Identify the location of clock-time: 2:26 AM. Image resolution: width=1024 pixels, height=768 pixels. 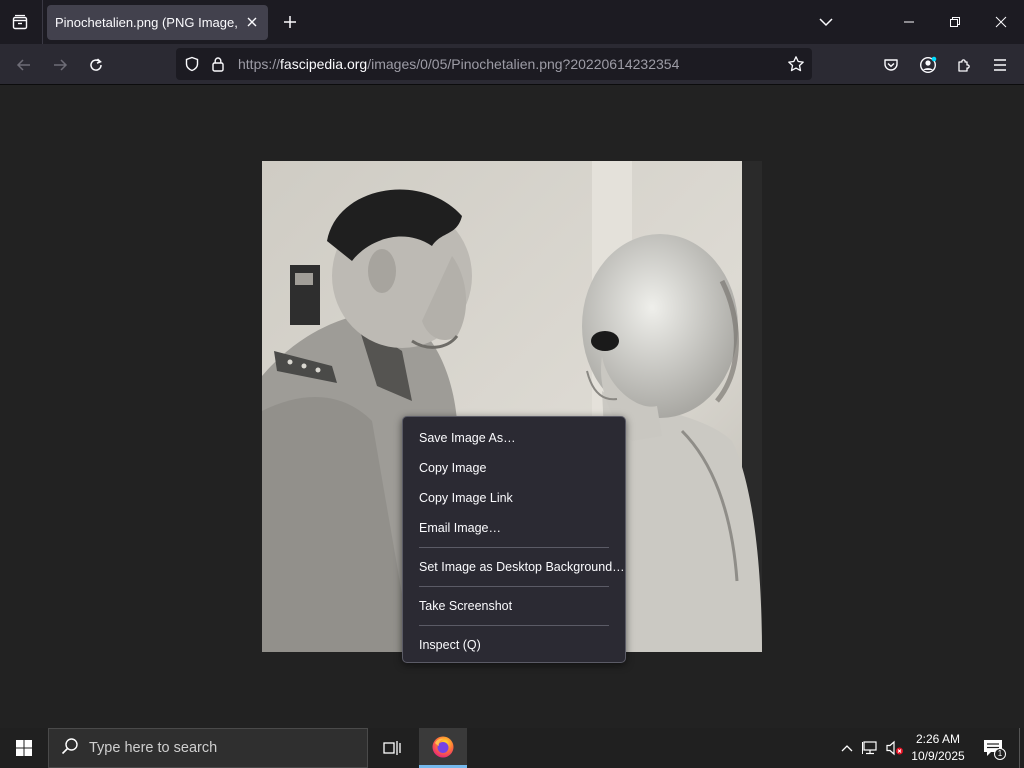
(938, 739).